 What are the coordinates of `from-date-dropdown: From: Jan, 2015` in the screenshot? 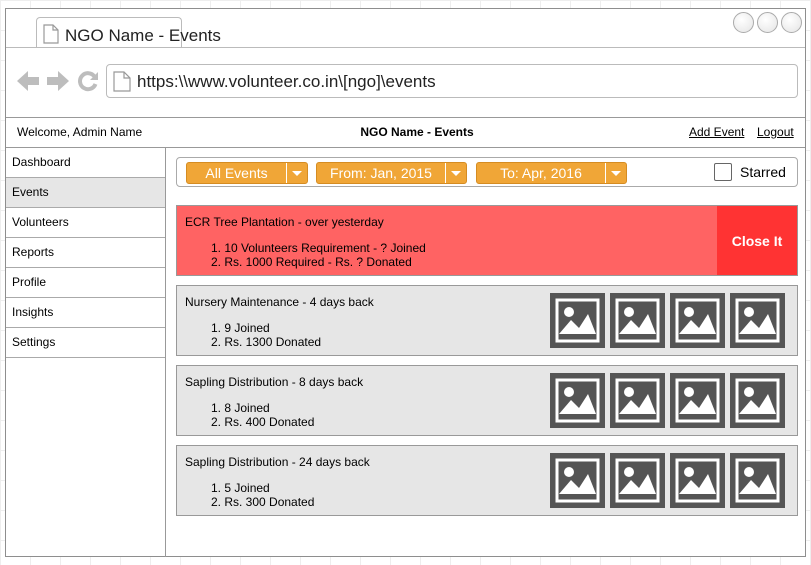 It's located at (391, 173).